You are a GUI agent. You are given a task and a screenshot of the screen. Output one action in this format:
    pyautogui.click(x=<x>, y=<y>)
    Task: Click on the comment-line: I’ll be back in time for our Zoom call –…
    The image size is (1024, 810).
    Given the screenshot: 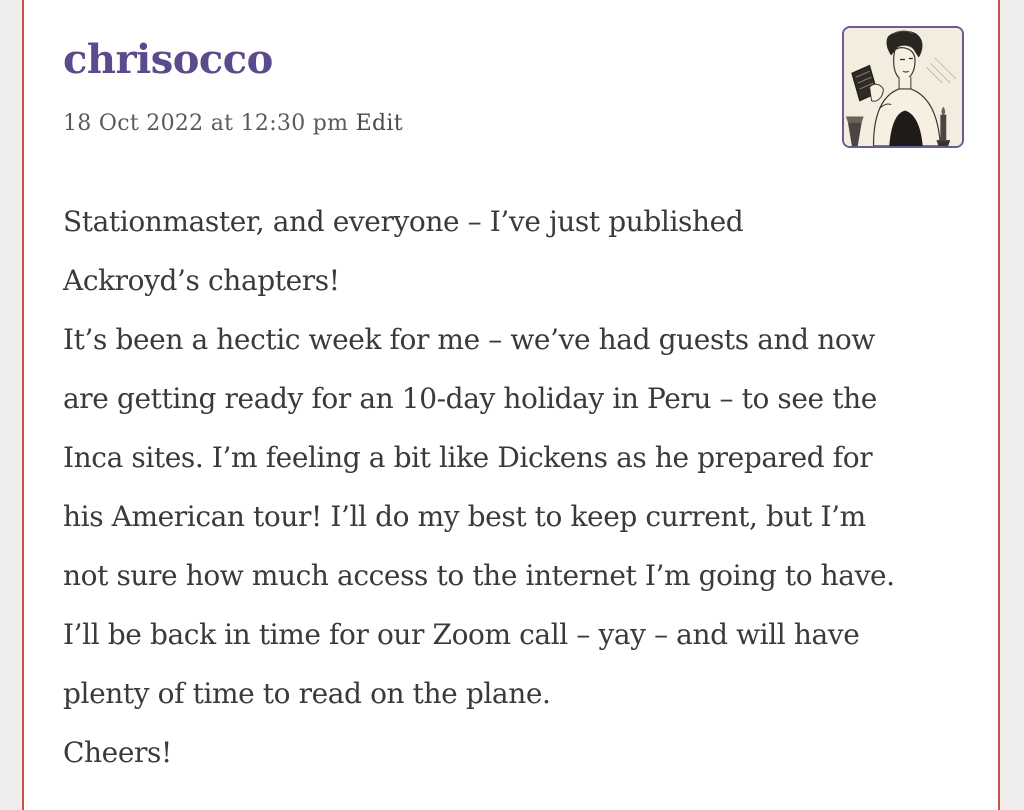 What is the action you would take?
    pyautogui.click(x=461, y=634)
    